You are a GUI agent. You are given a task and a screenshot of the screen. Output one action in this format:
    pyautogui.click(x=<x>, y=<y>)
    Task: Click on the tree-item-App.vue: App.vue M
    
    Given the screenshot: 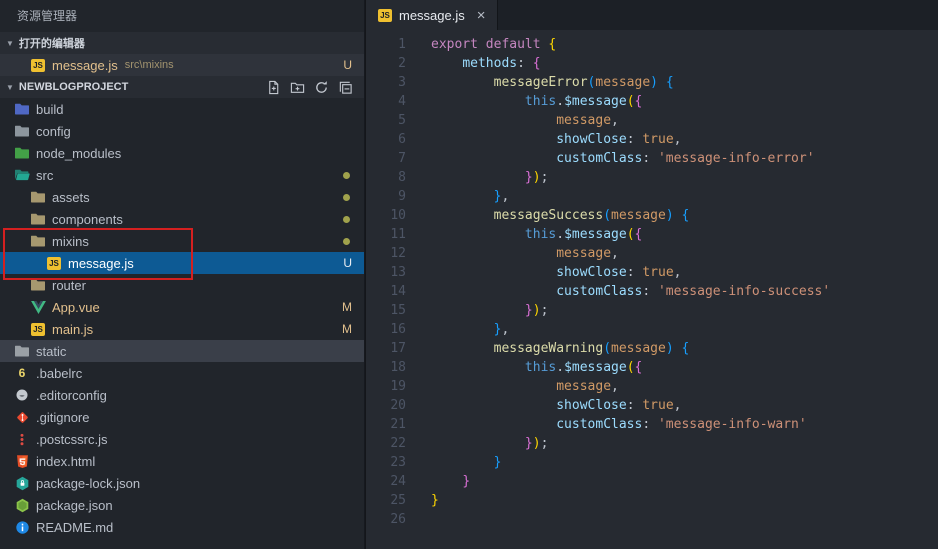 What is the action you would take?
    pyautogui.click(x=182, y=307)
    